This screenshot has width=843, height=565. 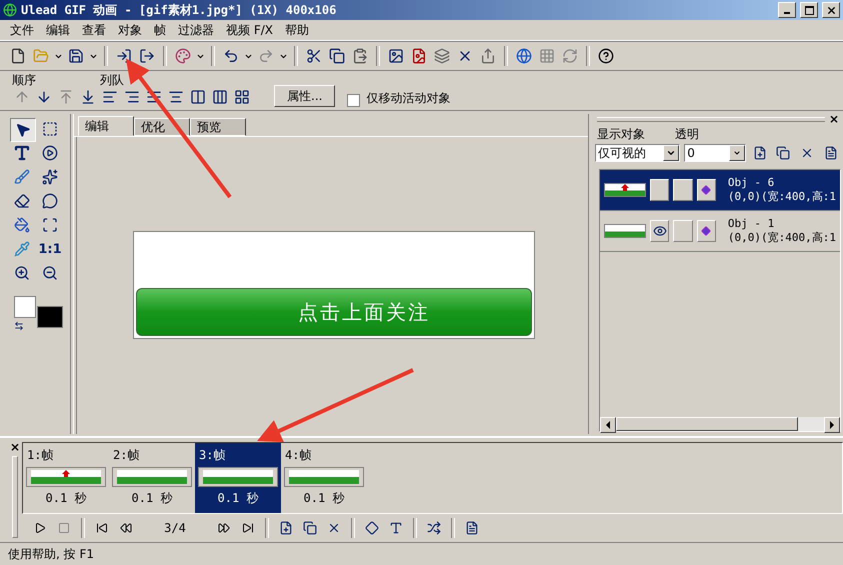 What do you see at coordinates (687, 134) in the screenshot?
I see `transparency-label: 透明` at bounding box center [687, 134].